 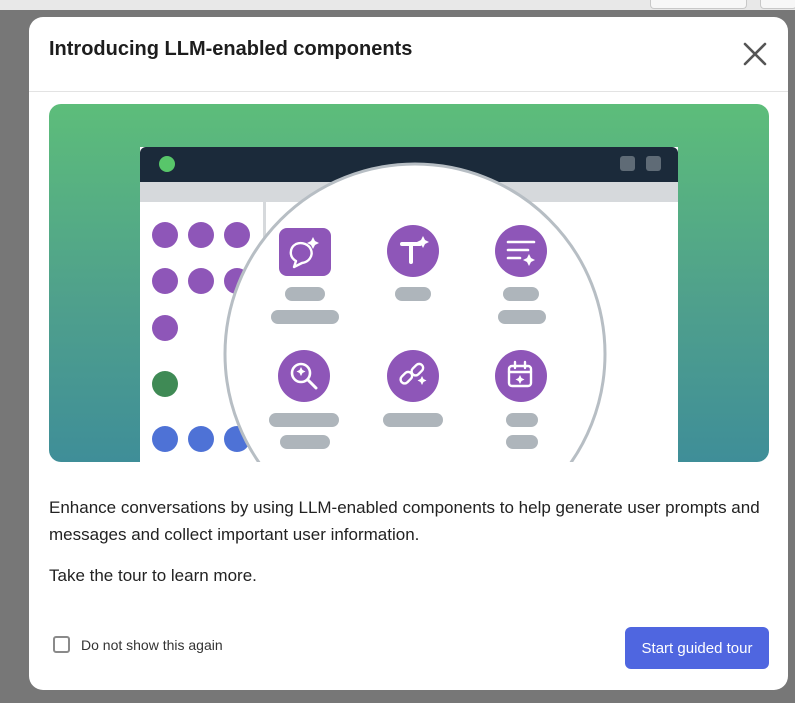 I want to click on list-sparkle-icon, so click(x=521, y=251).